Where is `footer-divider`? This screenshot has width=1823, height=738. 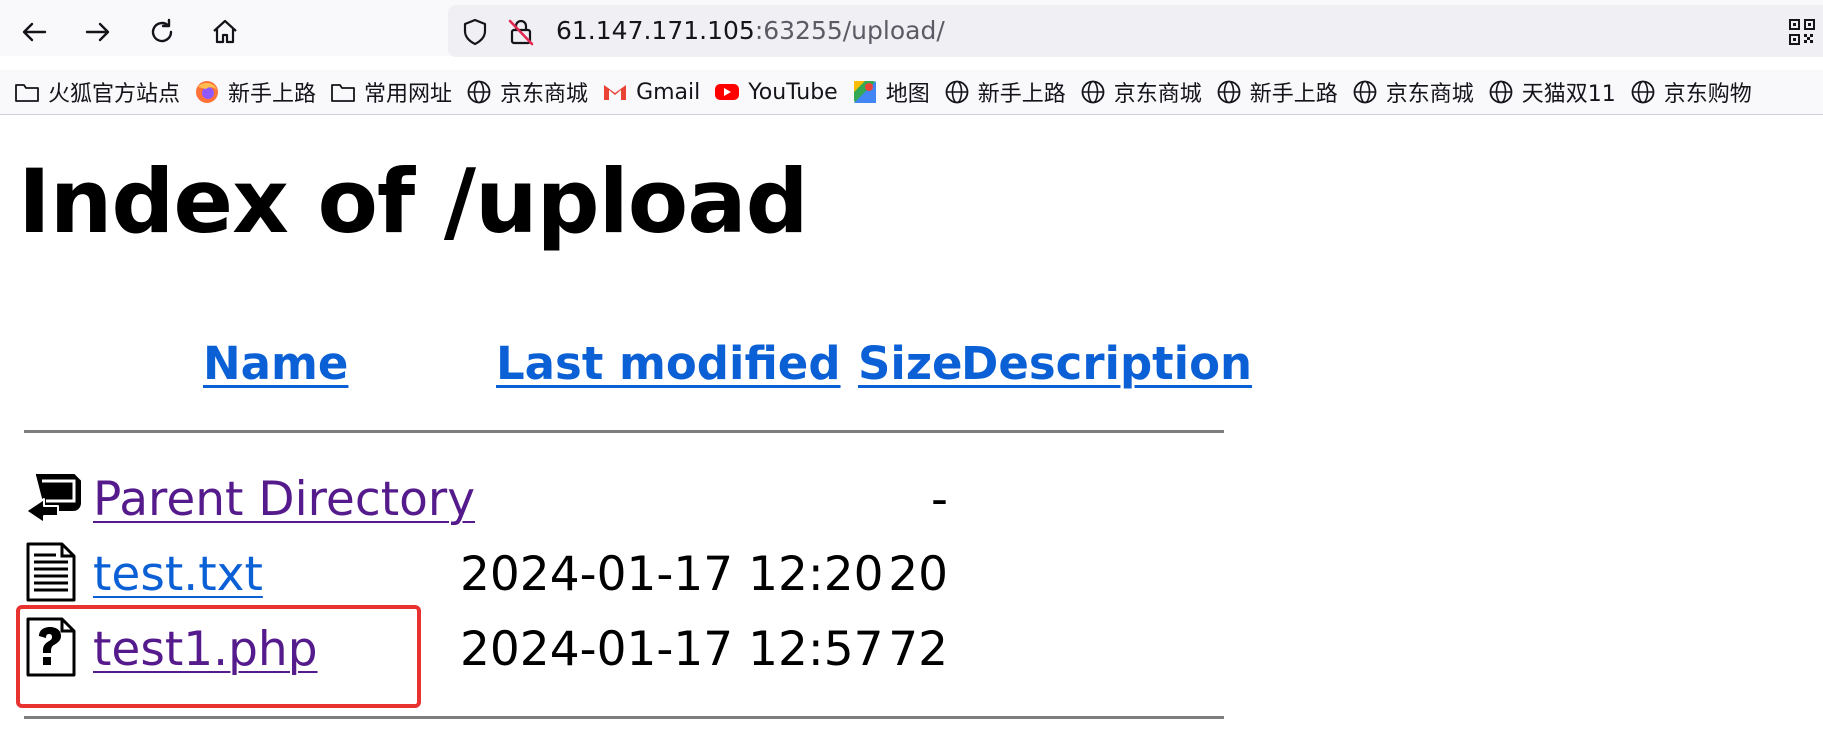 footer-divider is located at coordinates (624, 717).